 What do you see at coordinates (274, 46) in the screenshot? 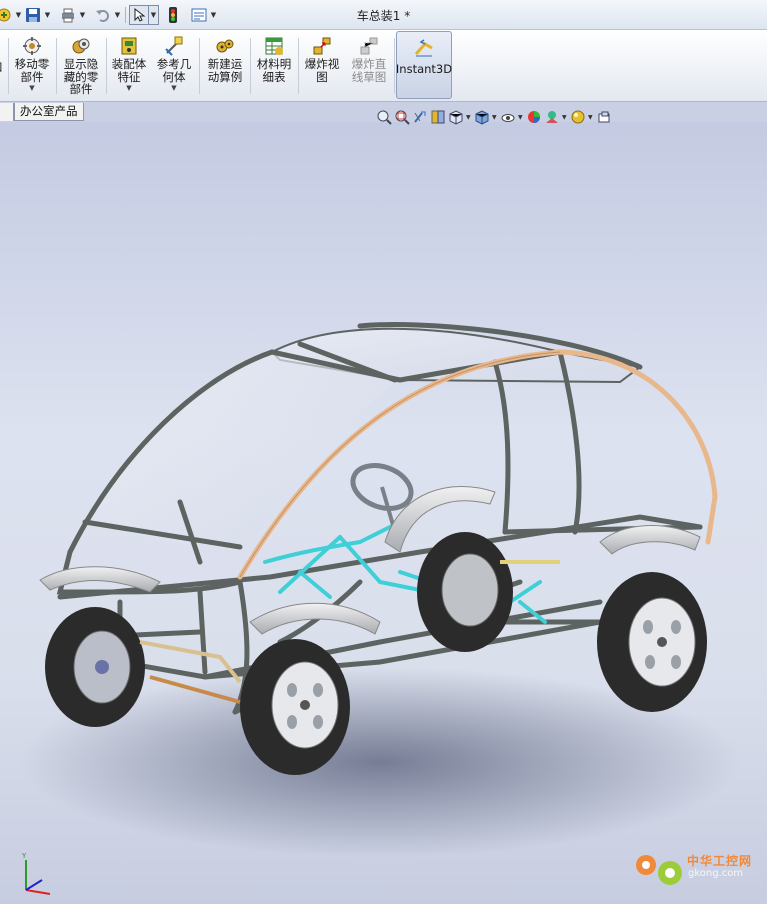
I see `bill-of-materials-icon` at bounding box center [274, 46].